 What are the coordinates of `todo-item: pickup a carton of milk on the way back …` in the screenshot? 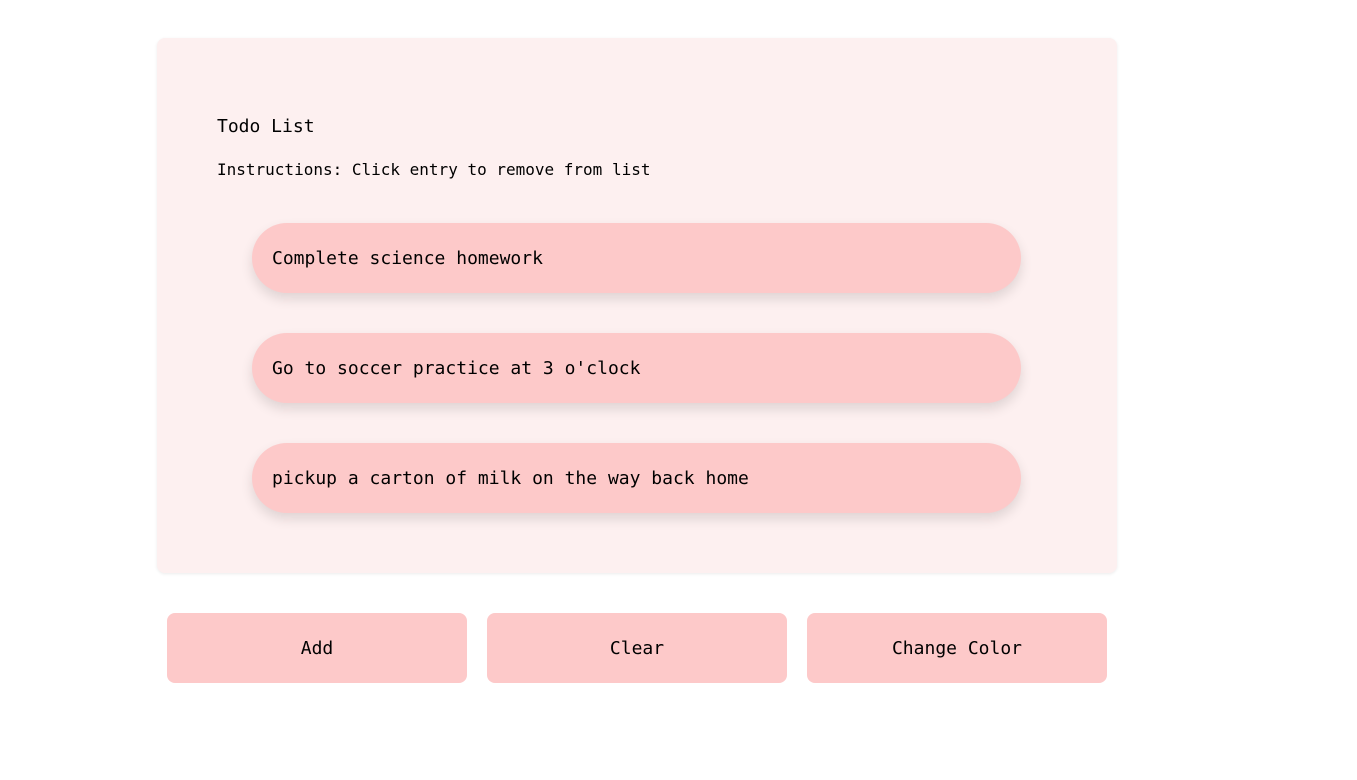 It's located at (636, 478).